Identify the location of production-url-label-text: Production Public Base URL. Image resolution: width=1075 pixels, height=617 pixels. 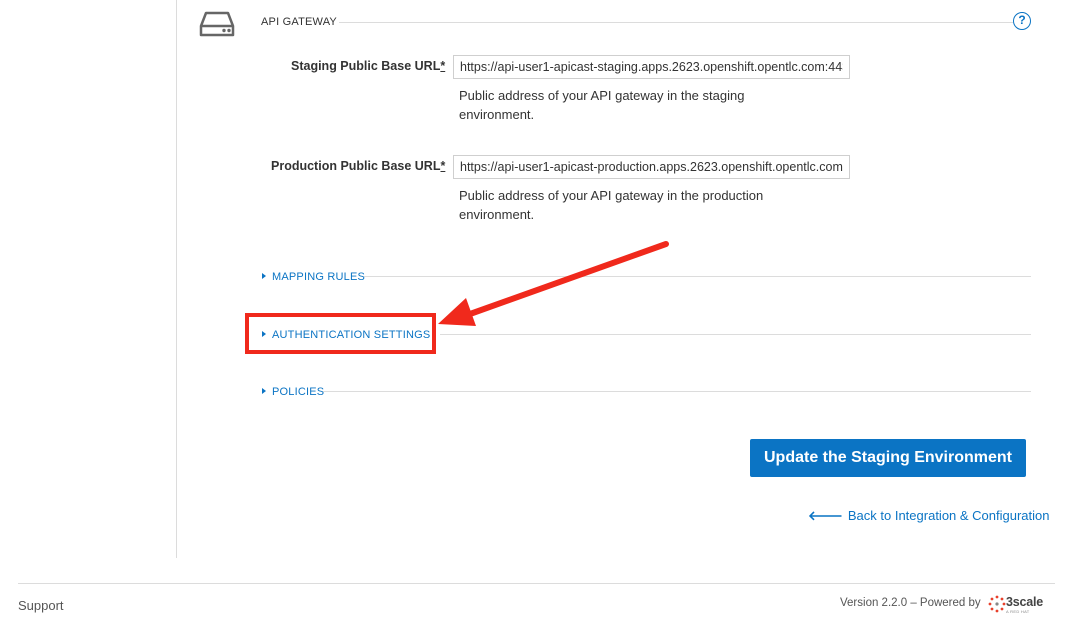
(356, 166).